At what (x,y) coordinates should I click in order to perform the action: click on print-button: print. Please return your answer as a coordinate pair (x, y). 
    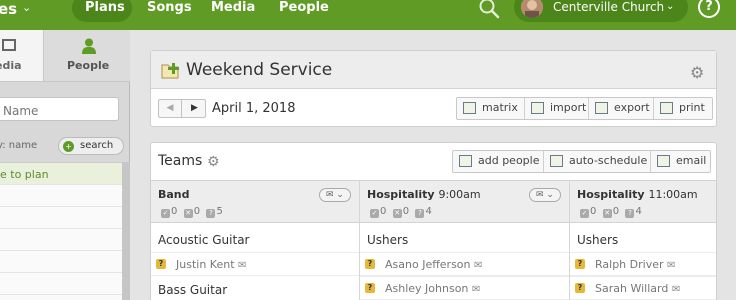
    Looking at the image, I should click on (683, 108).